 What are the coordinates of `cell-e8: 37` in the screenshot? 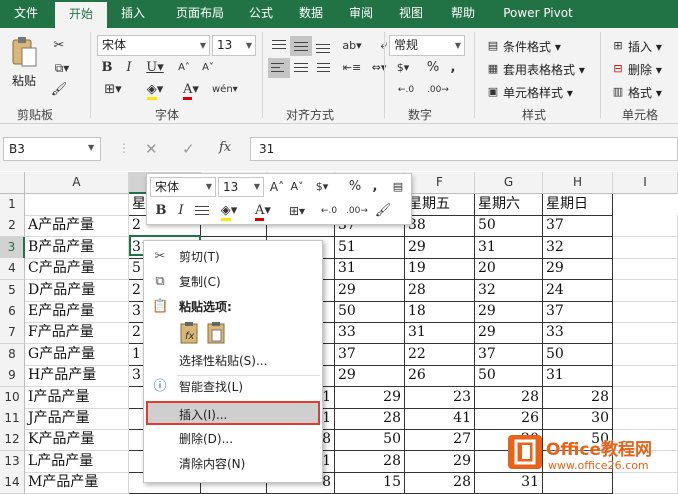 It's located at (370, 354).